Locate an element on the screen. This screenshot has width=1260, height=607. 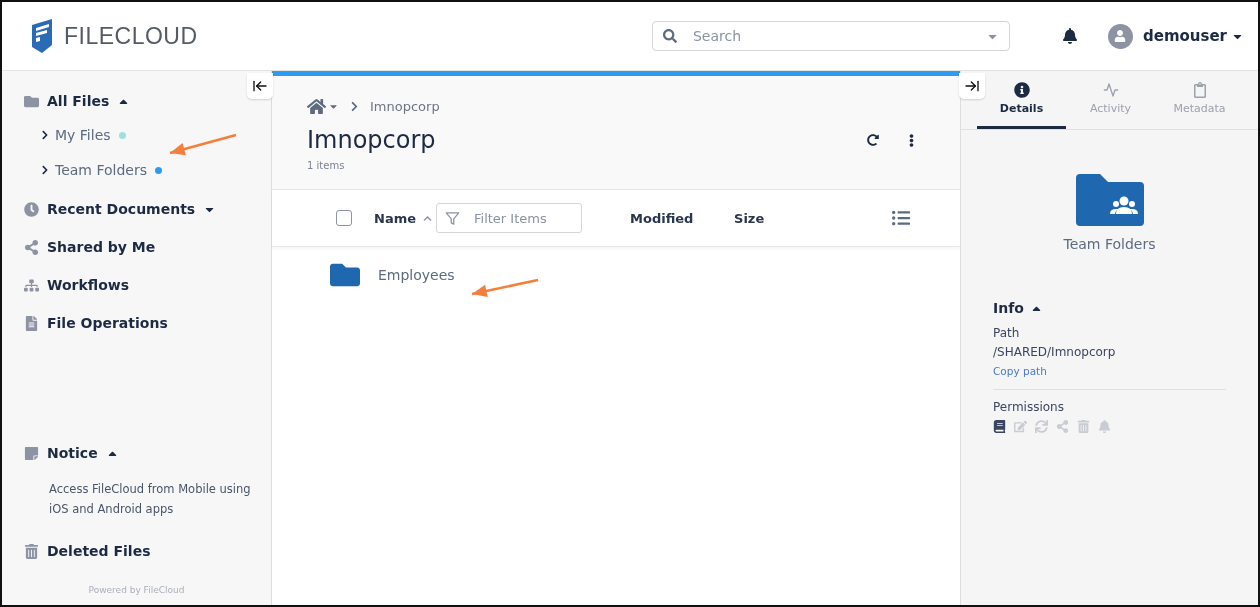
collapse-left-icon is located at coordinates (260, 86).